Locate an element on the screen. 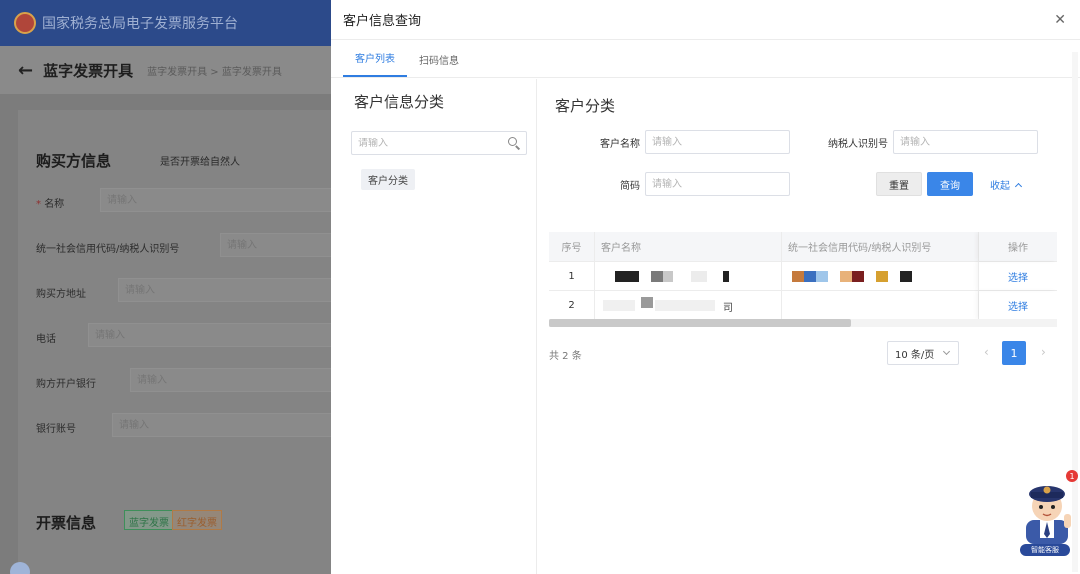  back-arrow-icon: ← is located at coordinates (25, 70).